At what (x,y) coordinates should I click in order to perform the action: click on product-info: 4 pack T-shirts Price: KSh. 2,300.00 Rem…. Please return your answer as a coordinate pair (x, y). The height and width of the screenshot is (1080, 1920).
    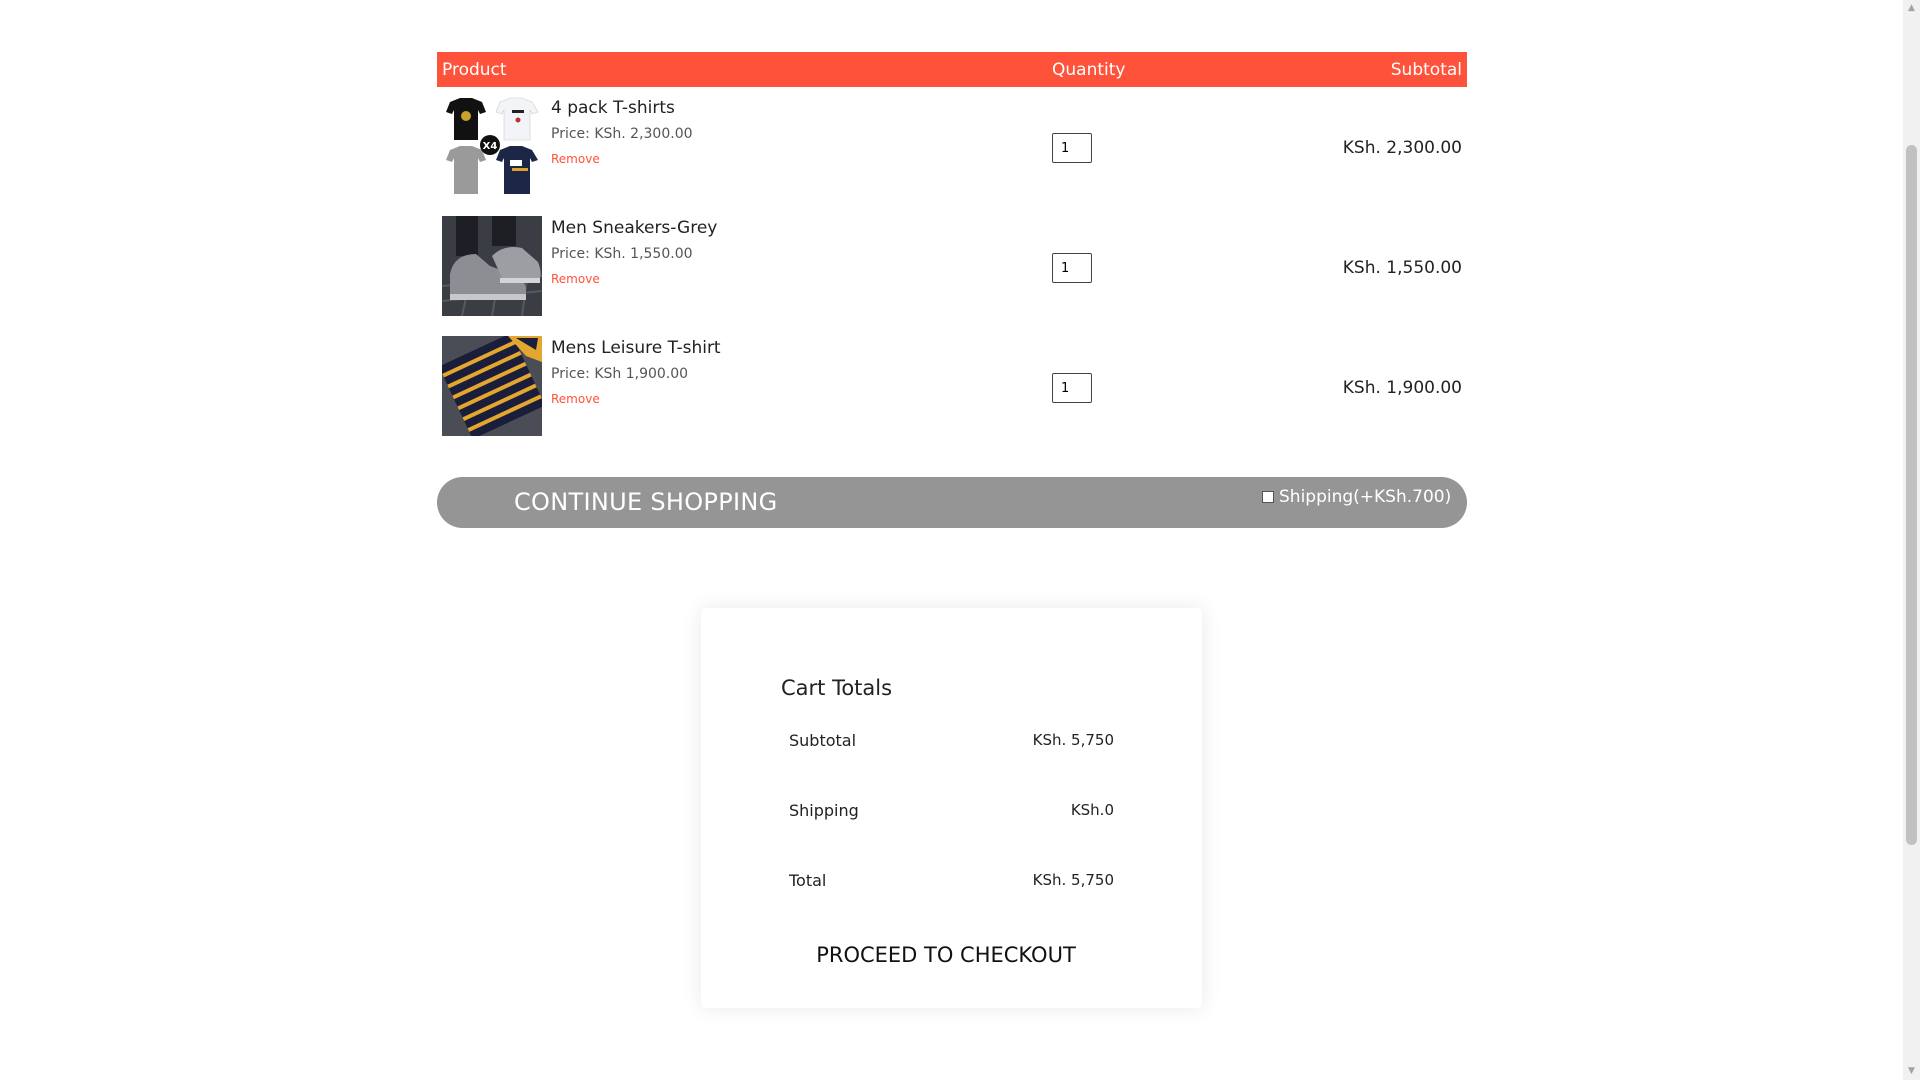
    Looking at the image, I should click on (622, 132).